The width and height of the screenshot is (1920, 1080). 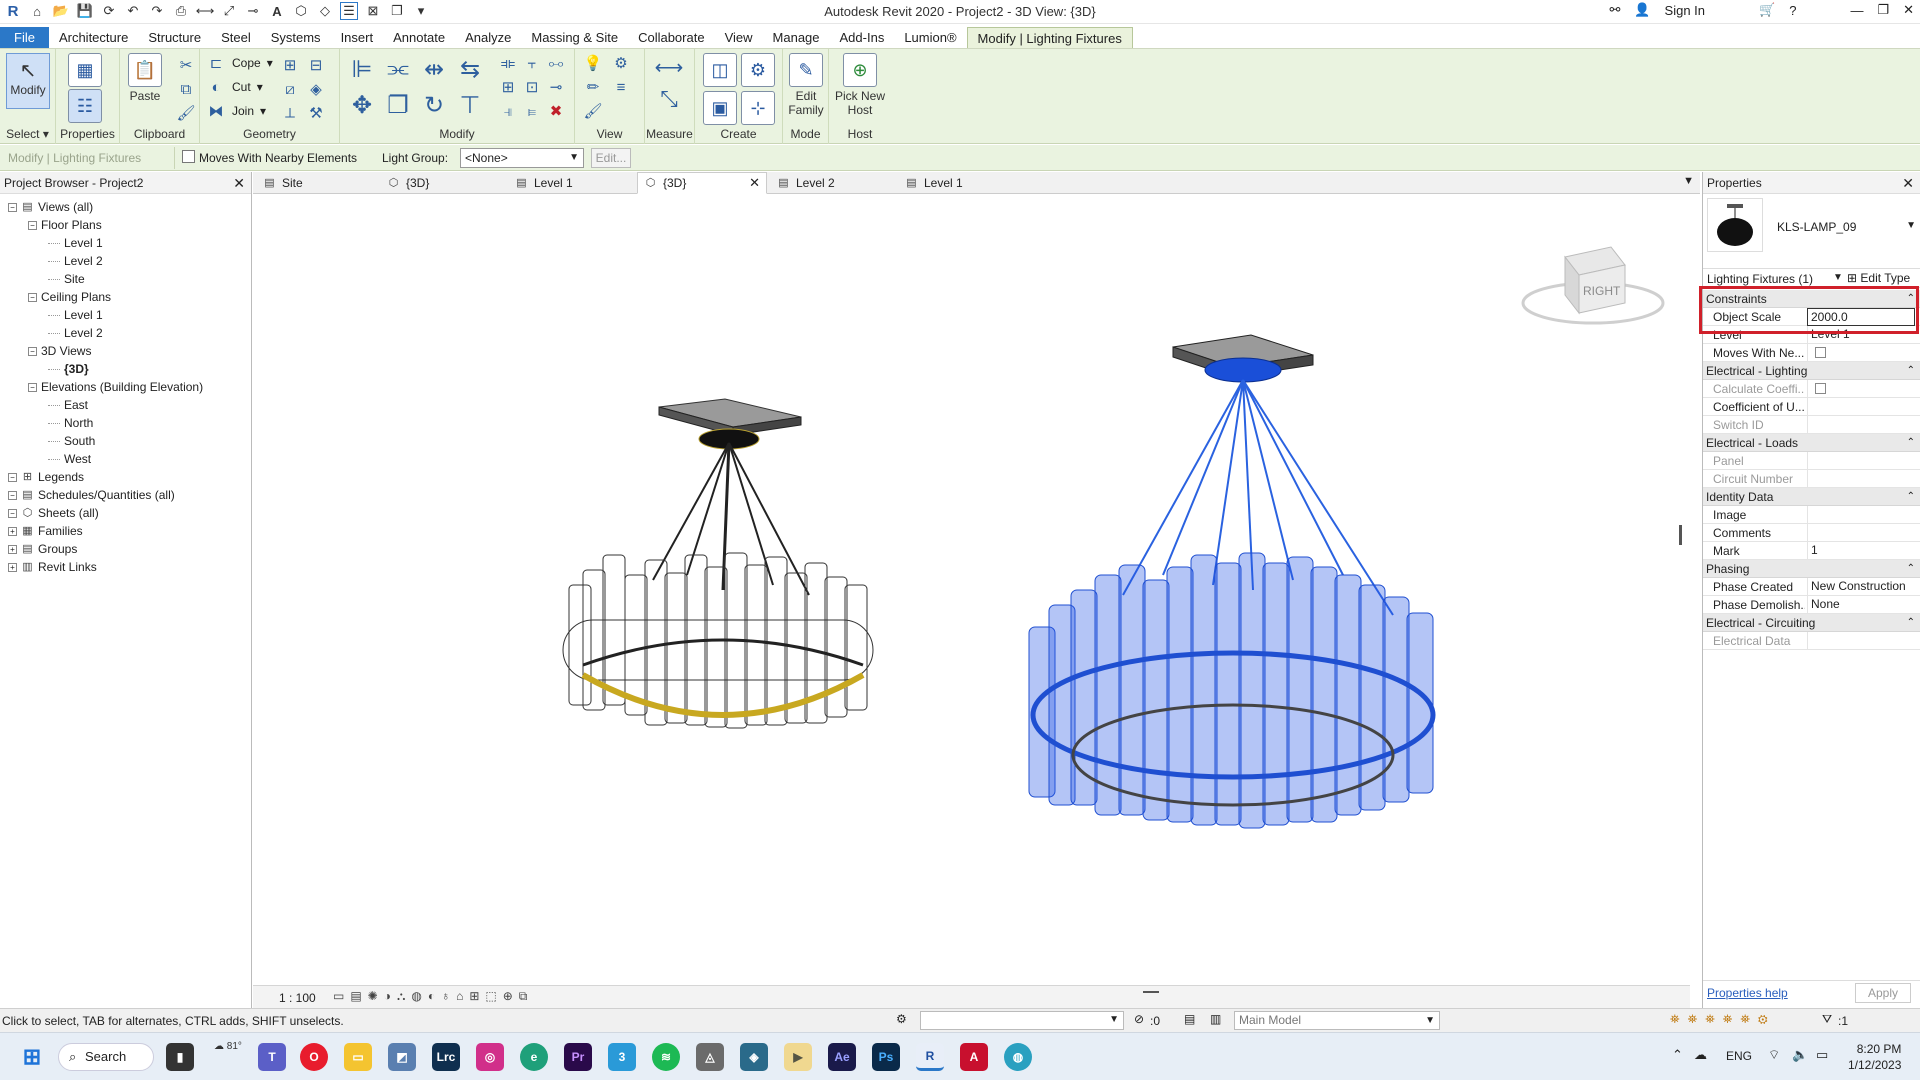 What do you see at coordinates (69, 459) in the screenshot?
I see `browser-item: West` at bounding box center [69, 459].